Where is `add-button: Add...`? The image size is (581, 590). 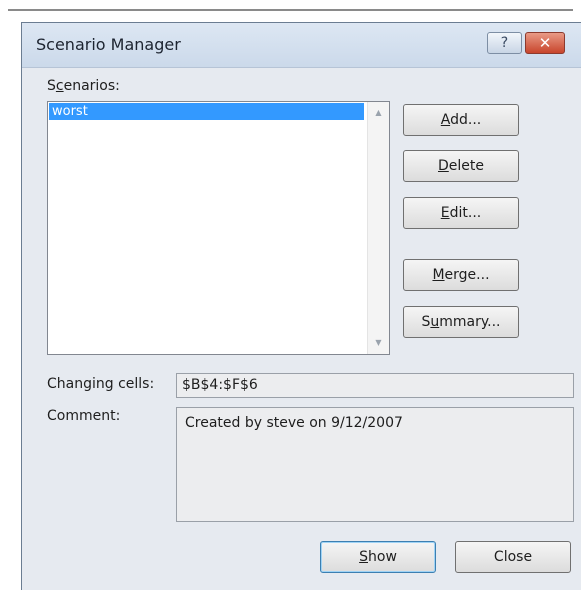
add-button: Add... is located at coordinates (461, 120).